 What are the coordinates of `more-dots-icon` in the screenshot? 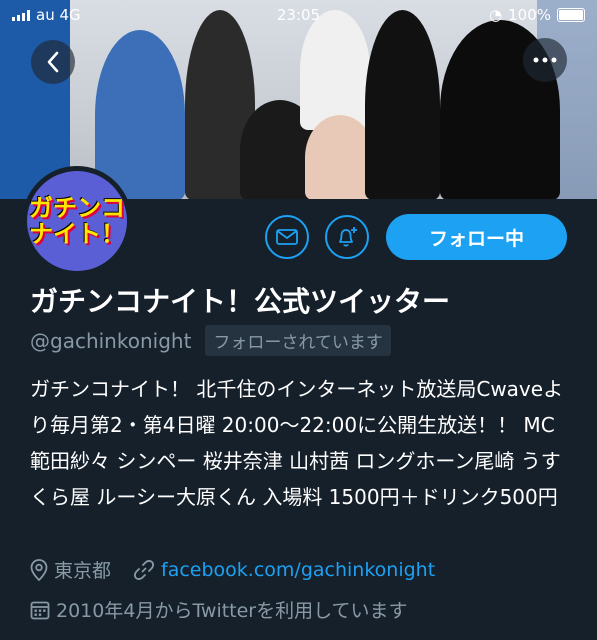 It's located at (545, 60).